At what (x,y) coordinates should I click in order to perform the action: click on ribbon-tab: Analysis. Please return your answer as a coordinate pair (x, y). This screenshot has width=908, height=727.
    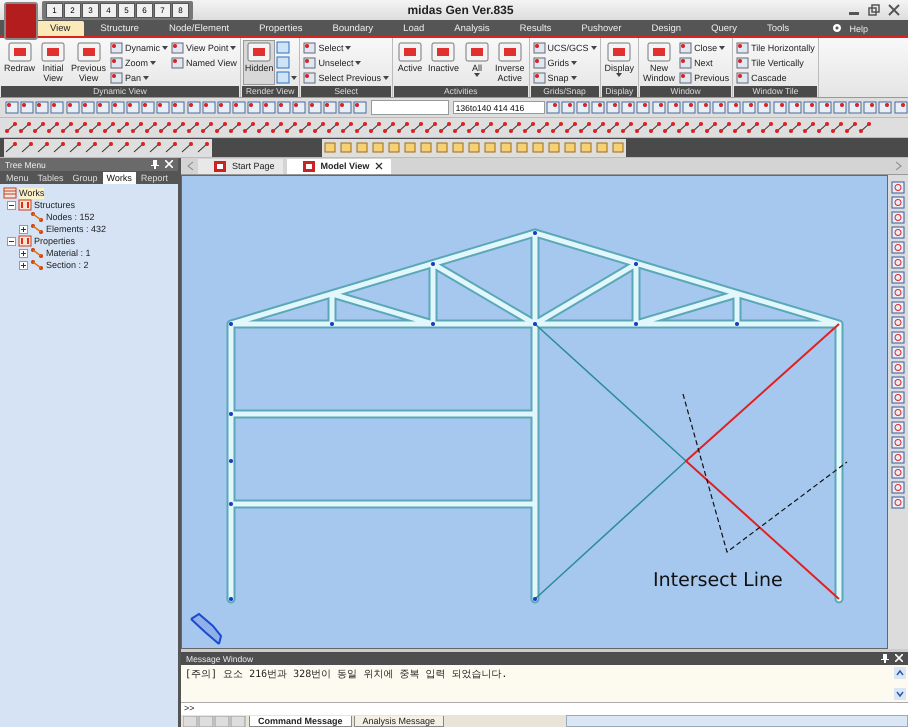
    Looking at the image, I should click on (472, 28).